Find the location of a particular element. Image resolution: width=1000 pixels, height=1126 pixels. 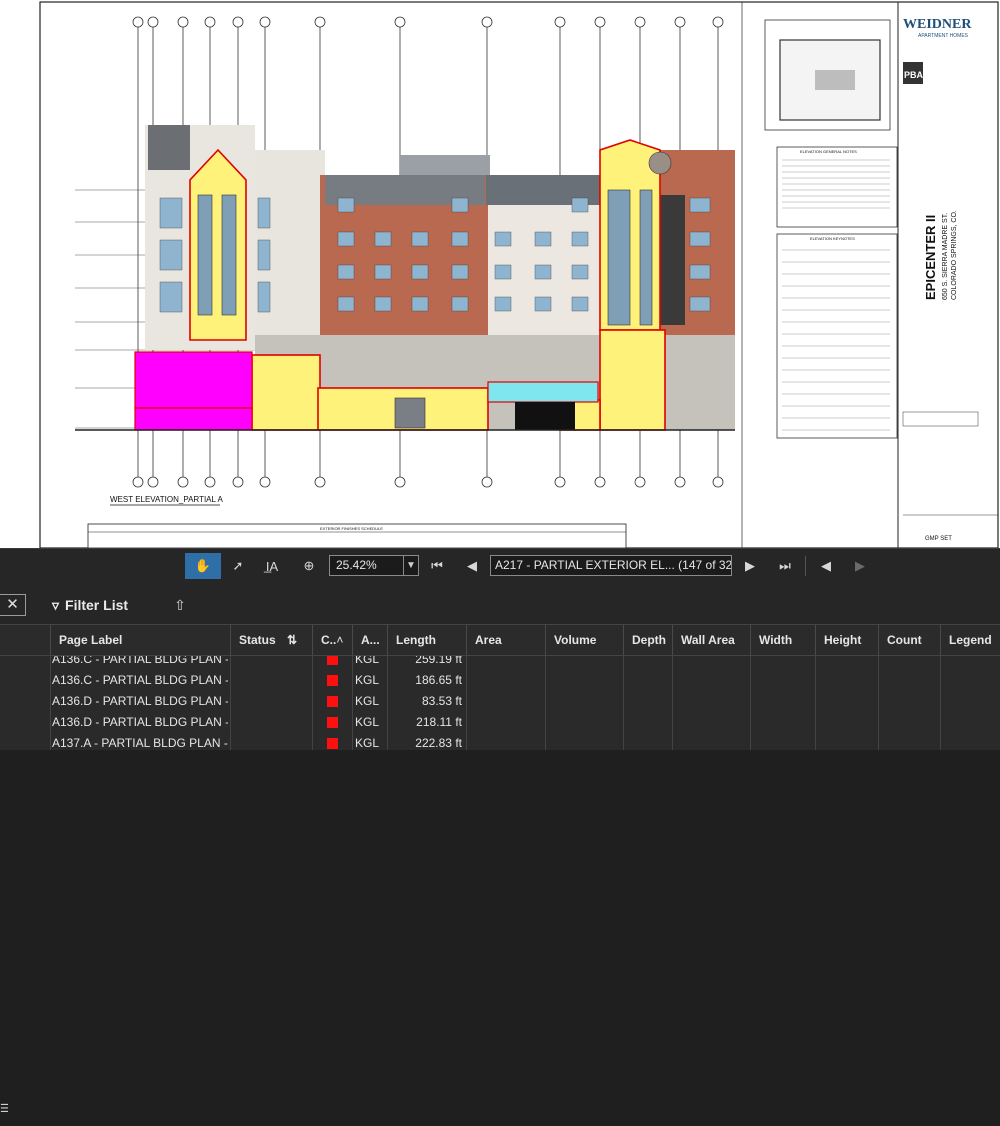

client-logo: WEIDNER is located at coordinates (937, 24).